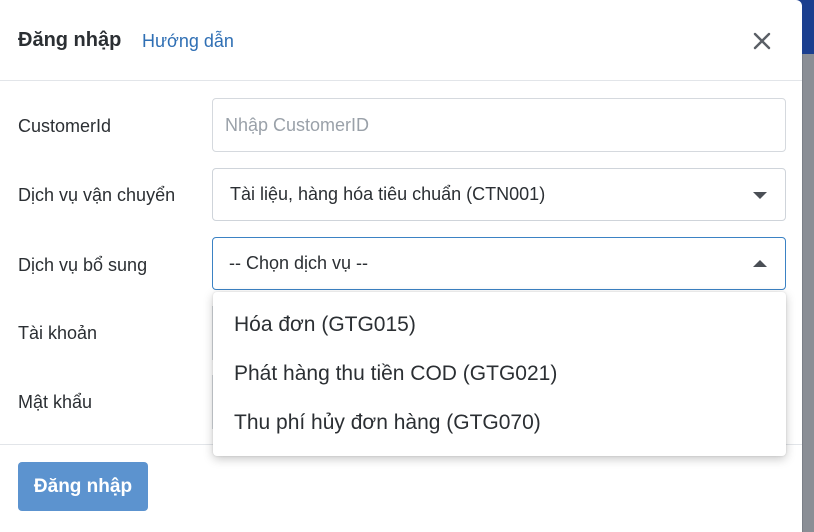 This screenshot has width=814, height=532. What do you see at coordinates (499, 324) in the screenshot?
I see `dropdown-option: Hóa đơn (GTG015)` at bounding box center [499, 324].